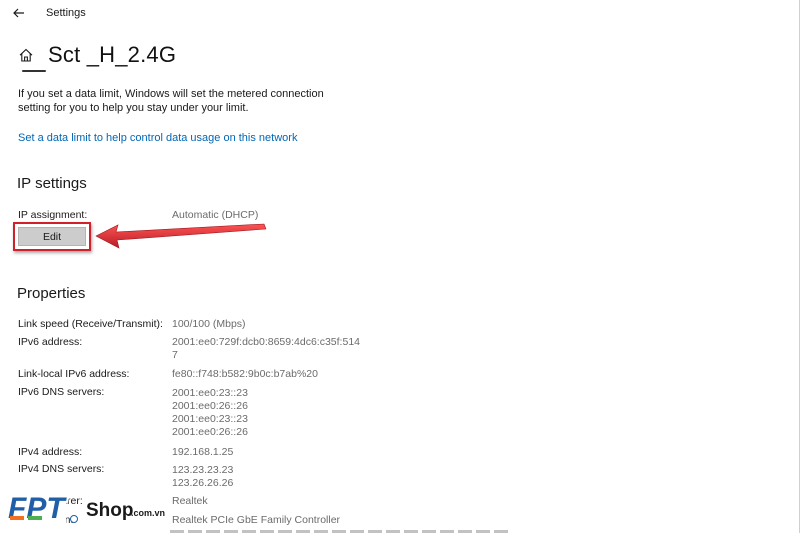 The height and width of the screenshot is (533, 800). Describe the element at coordinates (181, 236) in the screenshot. I see `red-arrow-icon` at that location.